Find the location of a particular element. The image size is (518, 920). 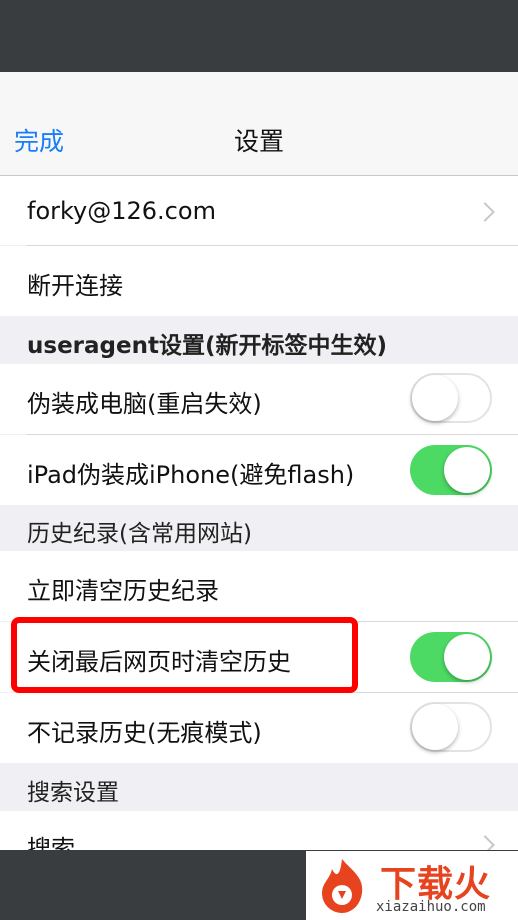

section-header-history: 历史纪录(含常用网站) is located at coordinates (259, 528).